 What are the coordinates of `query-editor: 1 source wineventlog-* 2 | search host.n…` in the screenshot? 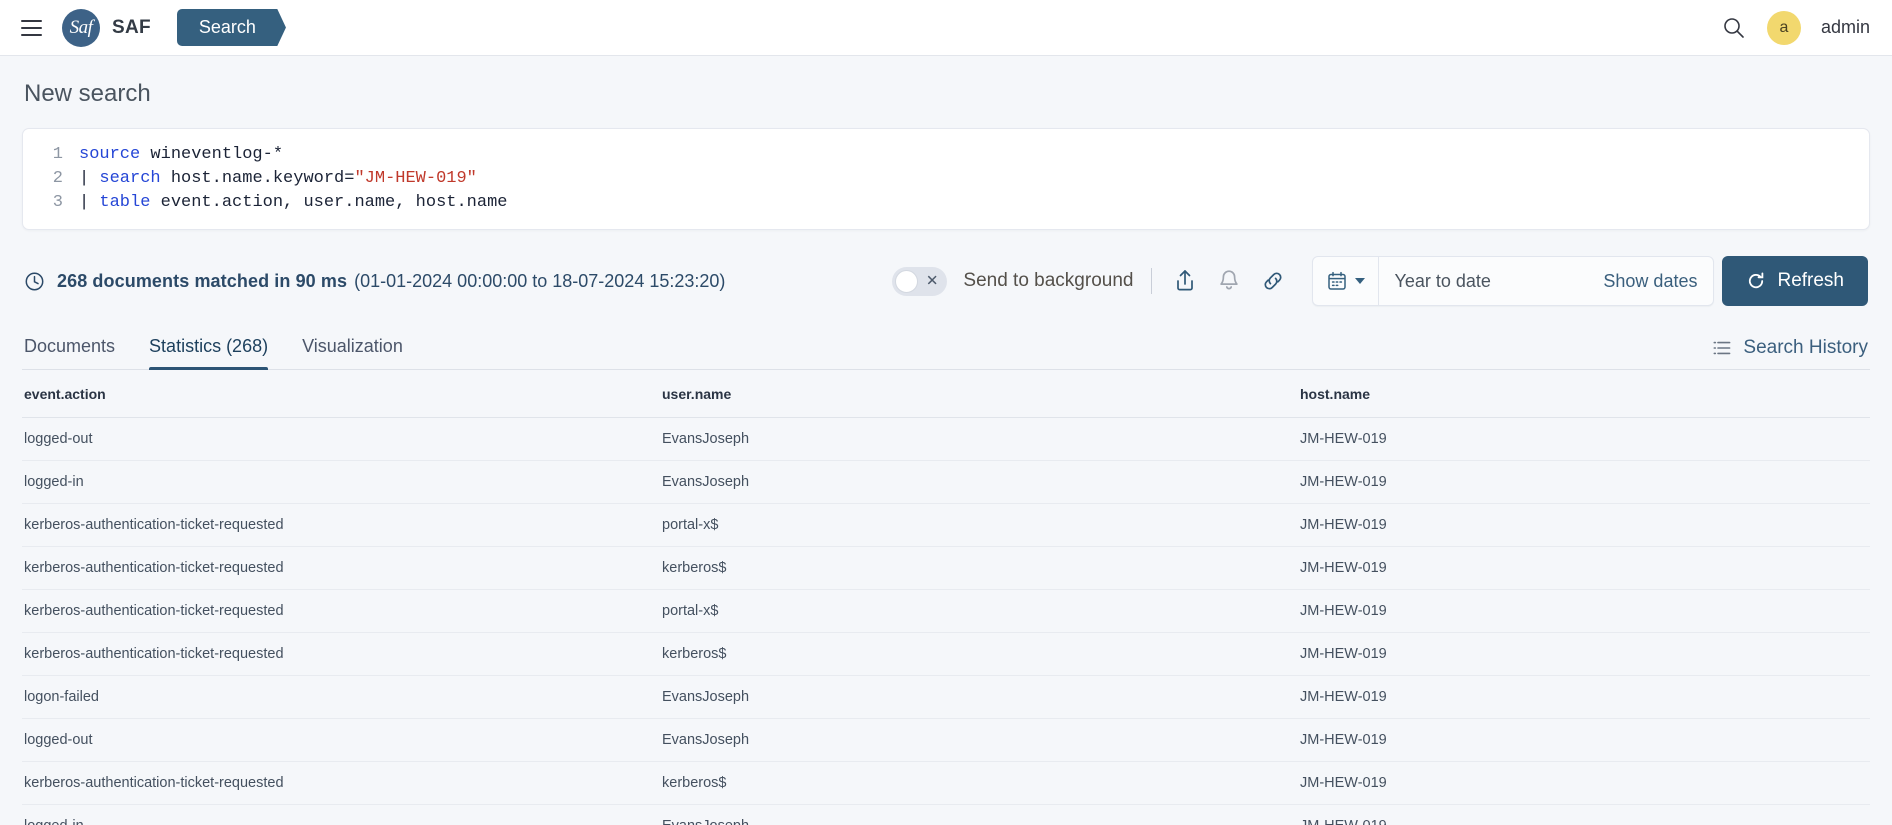 It's located at (946, 179).